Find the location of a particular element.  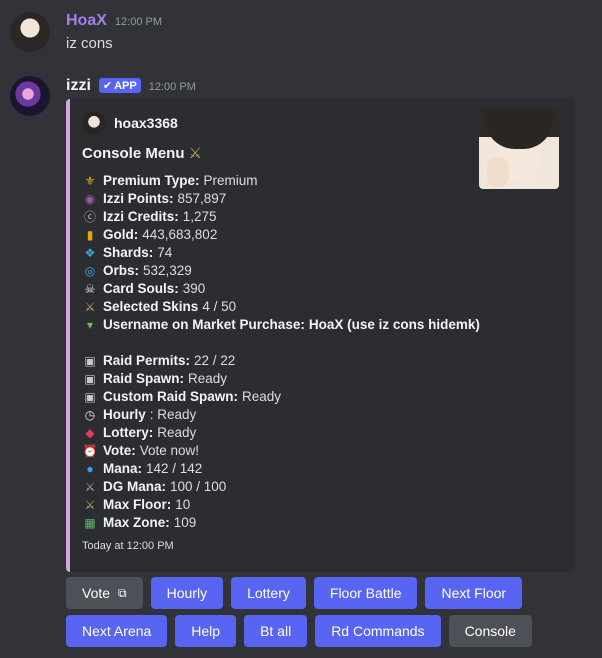

embed-line: ⚜ Premium Type: Premium is located at coordinates (281, 181).